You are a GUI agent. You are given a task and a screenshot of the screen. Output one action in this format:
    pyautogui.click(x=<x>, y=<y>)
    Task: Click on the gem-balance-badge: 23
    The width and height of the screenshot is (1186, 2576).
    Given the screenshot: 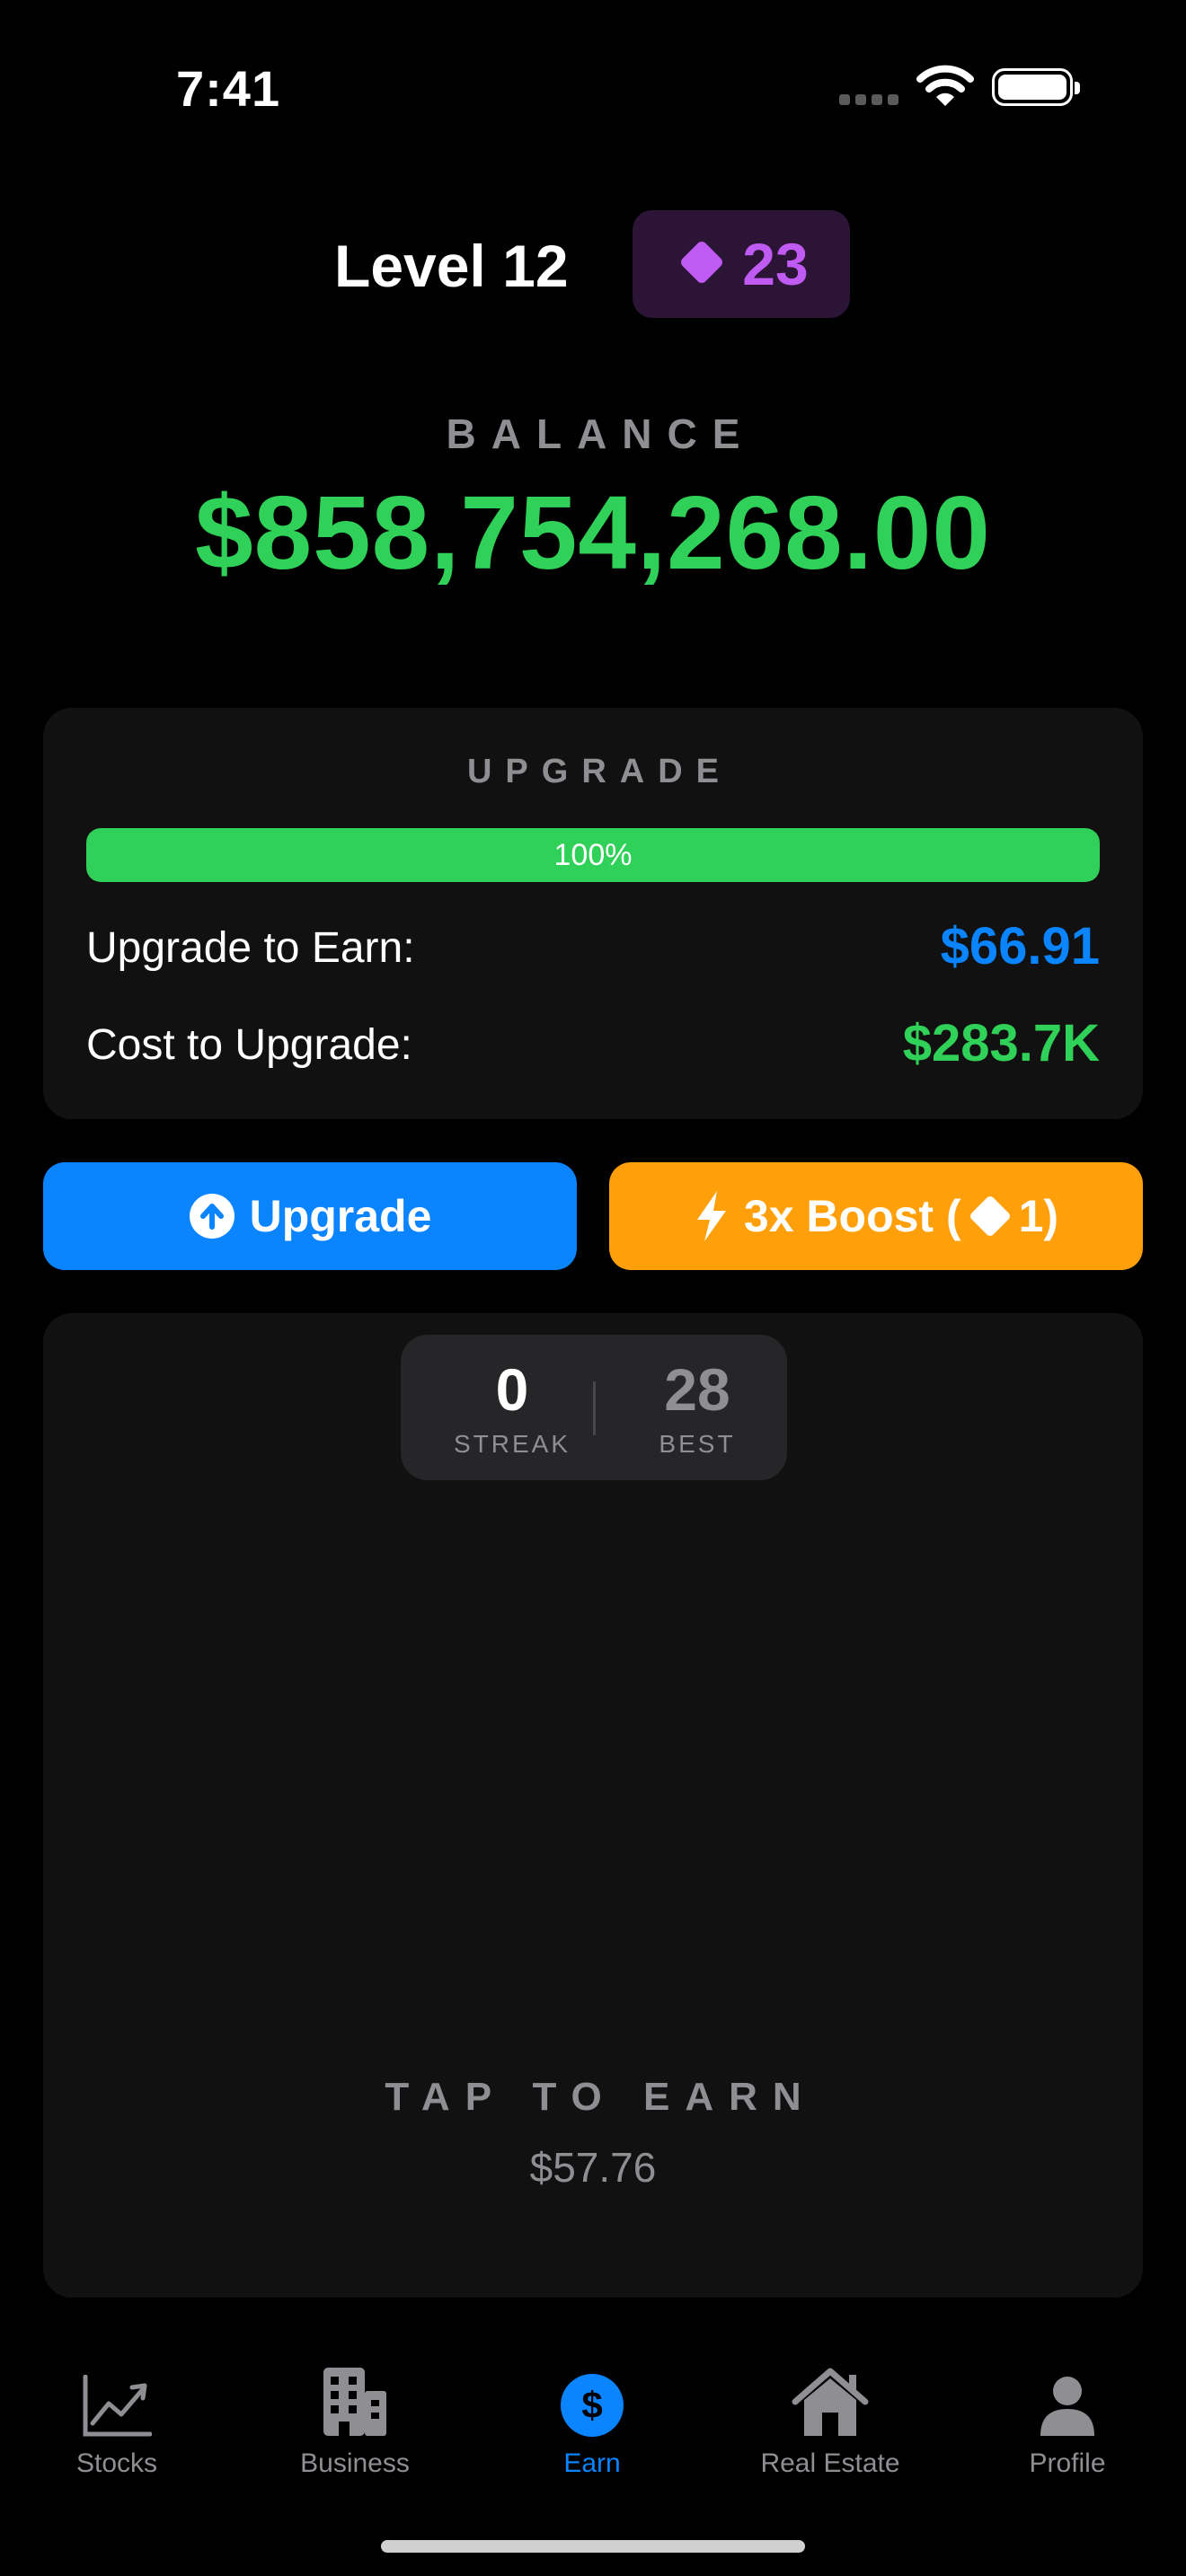 What is the action you would take?
    pyautogui.click(x=741, y=264)
    